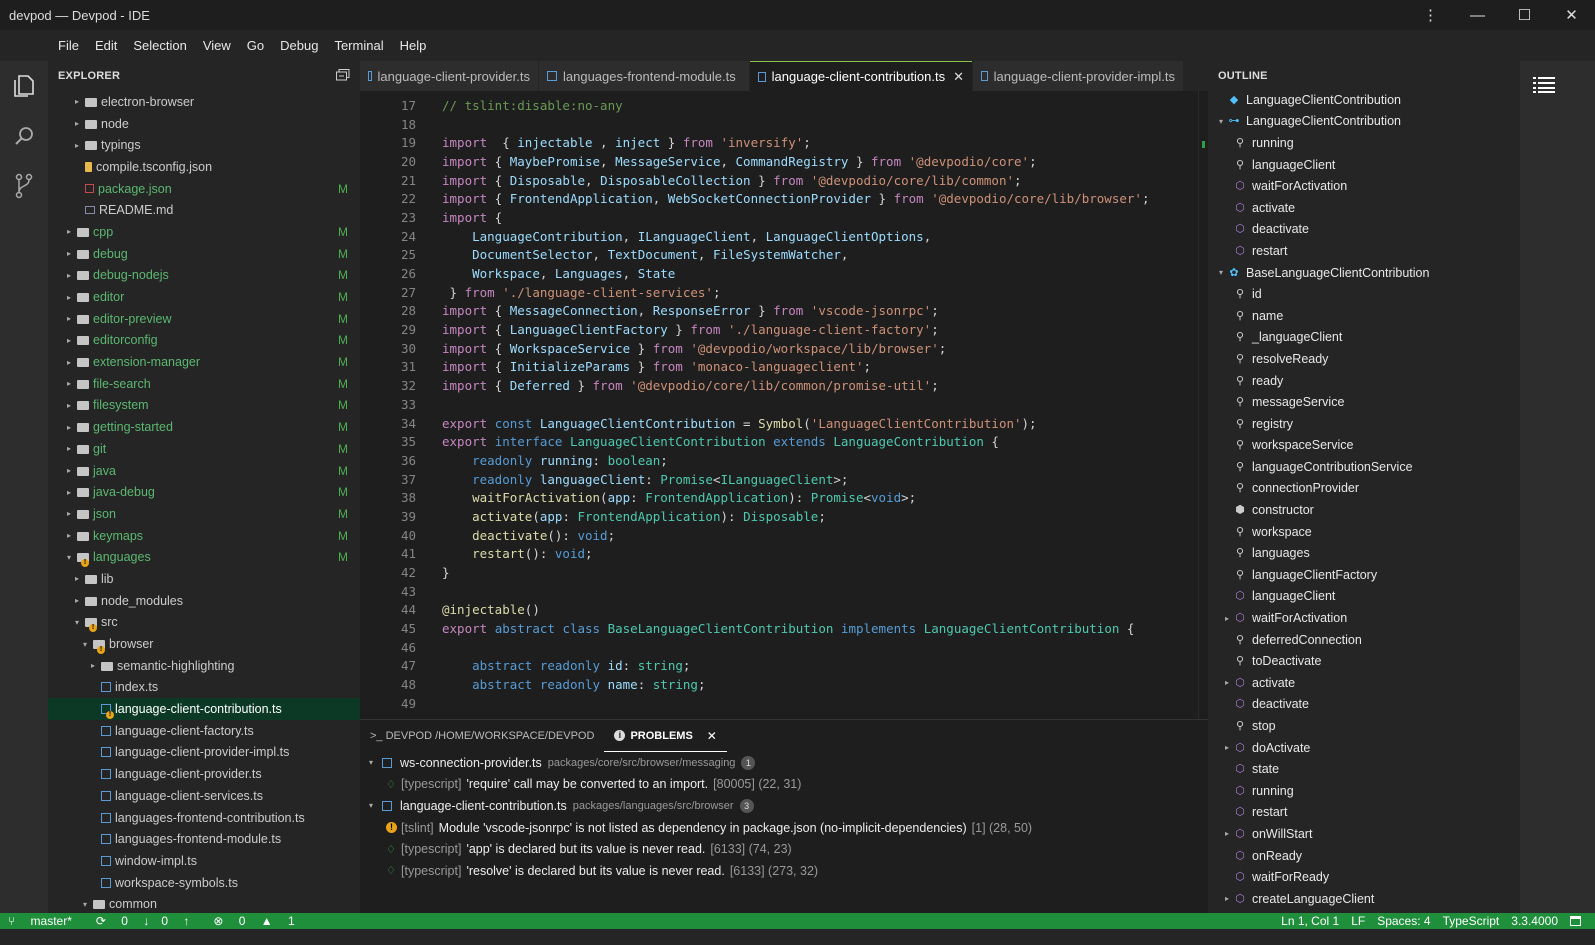  What do you see at coordinates (1430, 15) in the screenshot?
I see `more-actions-icon: ⋮` at bounding box center [1430, 15].